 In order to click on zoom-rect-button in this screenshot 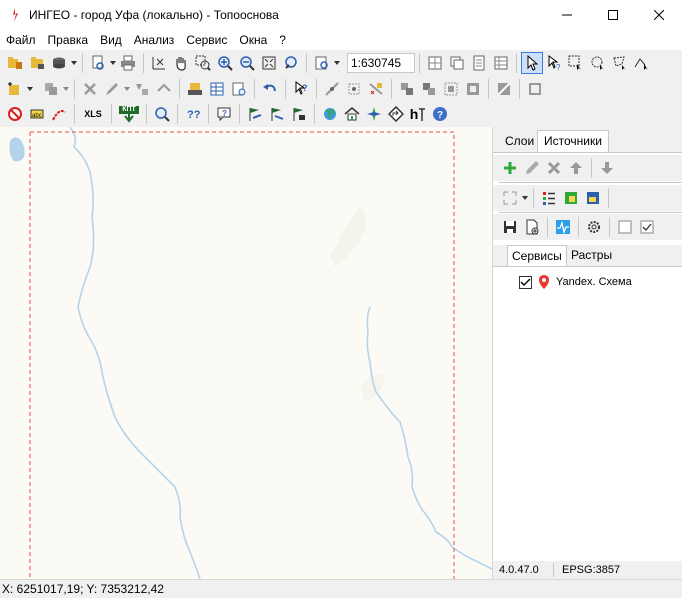, I will do `click(203, 63)`.